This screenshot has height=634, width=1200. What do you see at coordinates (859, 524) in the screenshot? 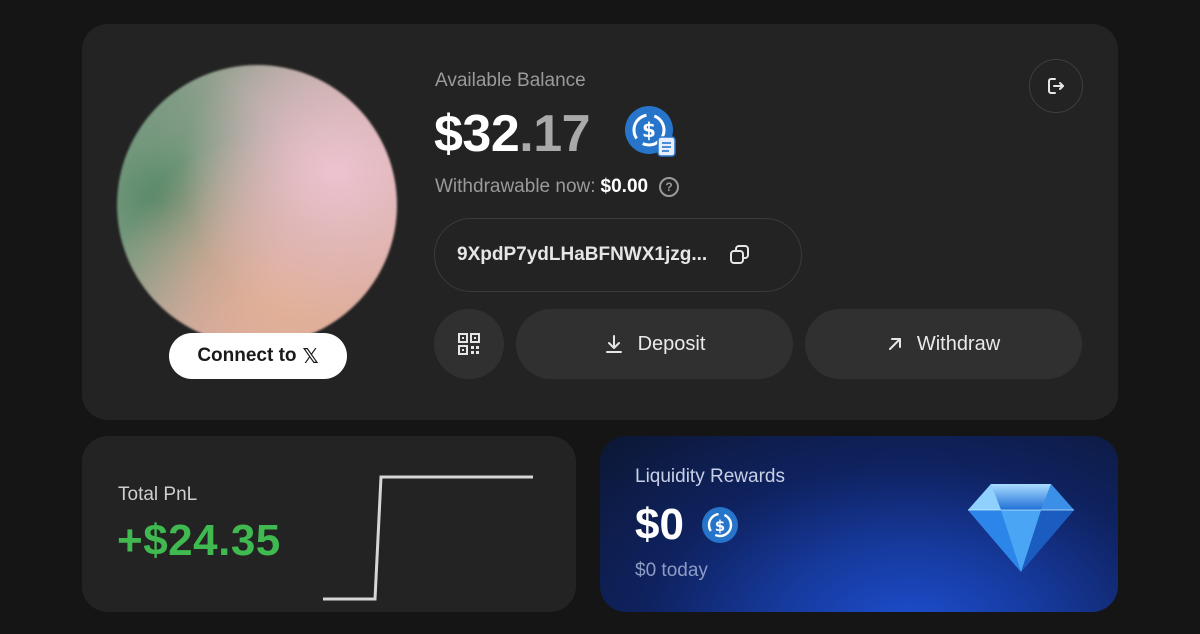
I see `liquidity-rewards-card: Liquidity Rewards $0 $ $0 today` at bounding box center [859, 524].